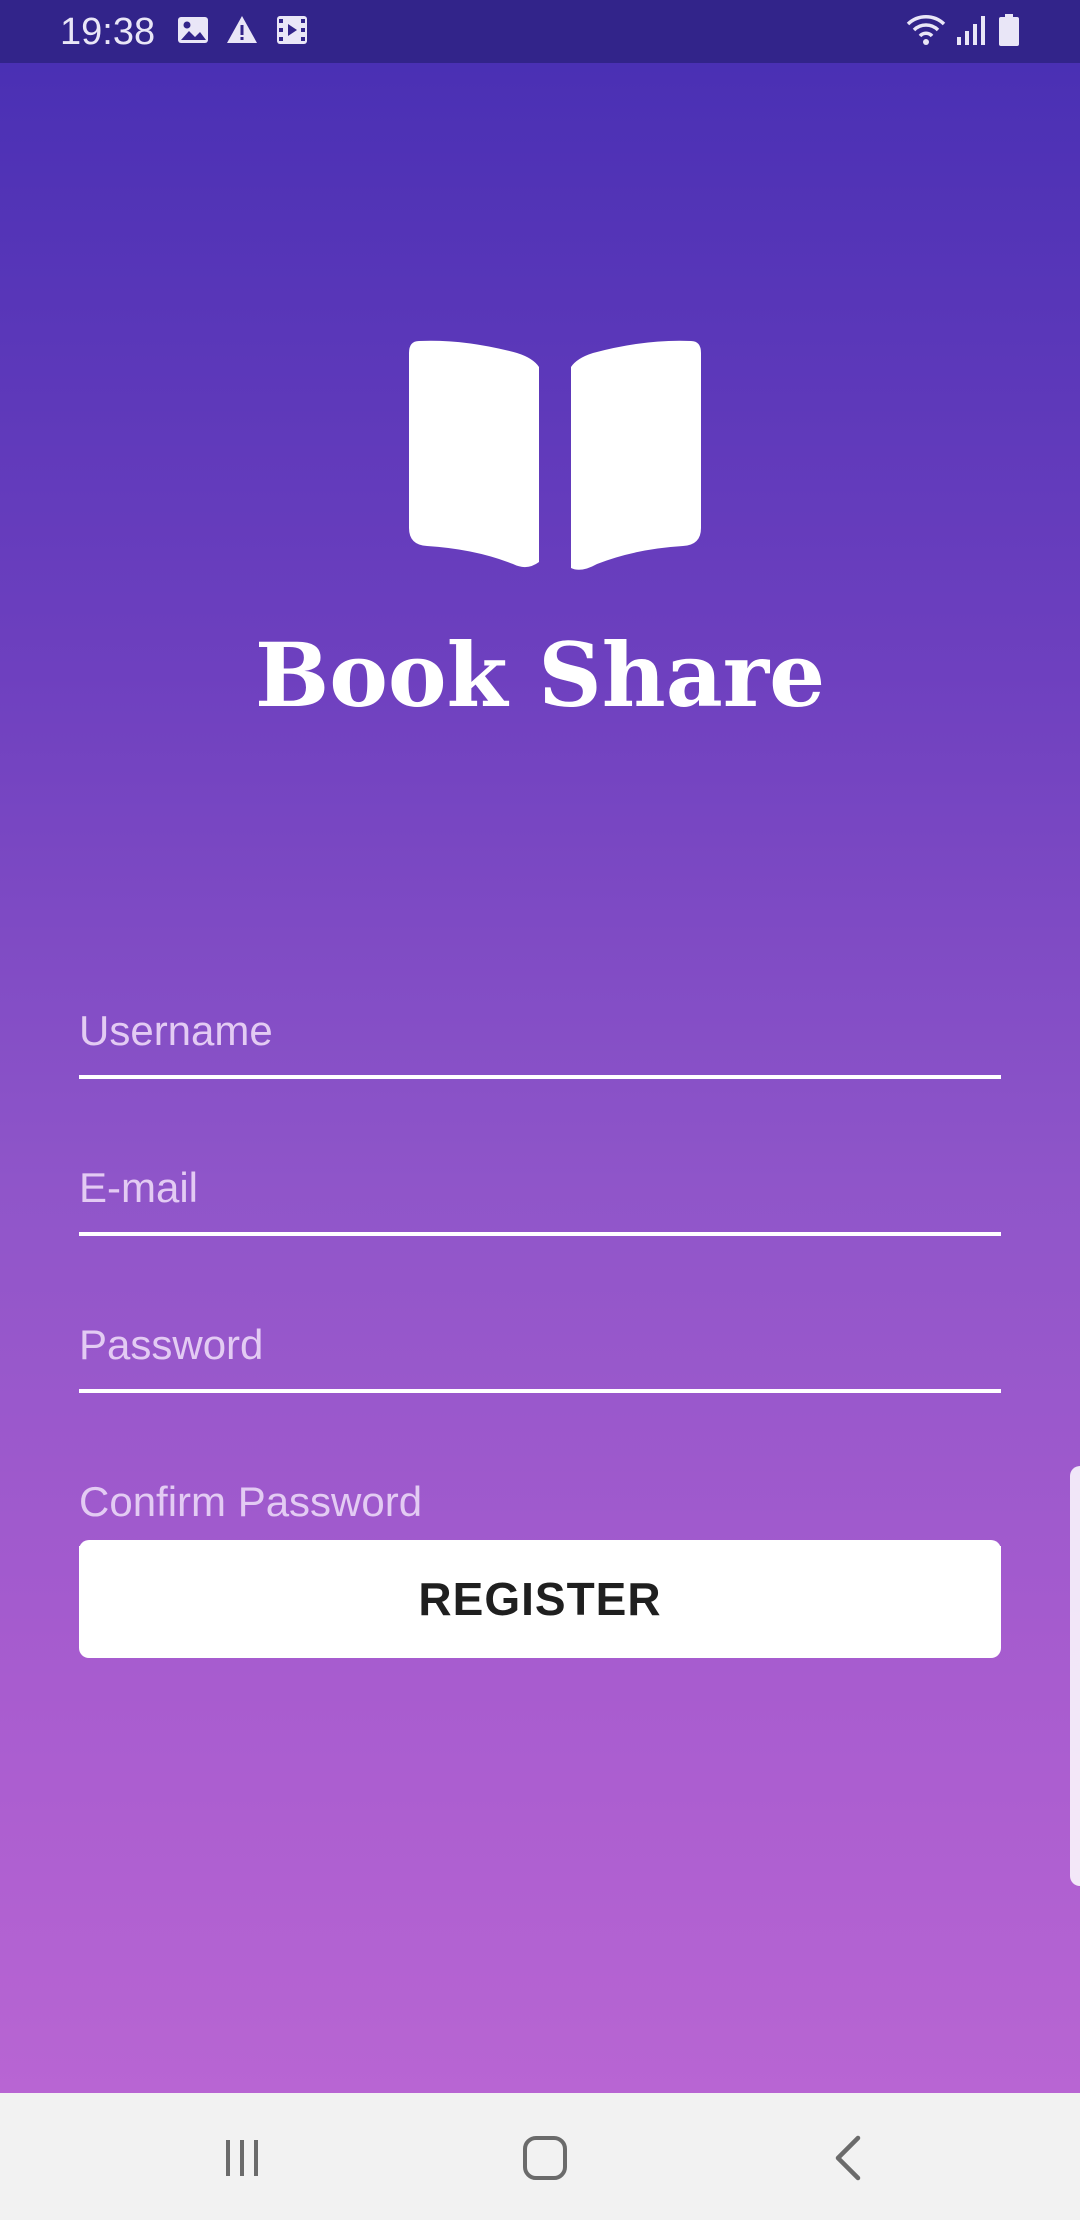 This screenshot has width=1080, height=2220. What do you see at coordinates (242, 2158) in the screenshot?
I see `recent-apps-icon` at bounding box center [242, 2158].